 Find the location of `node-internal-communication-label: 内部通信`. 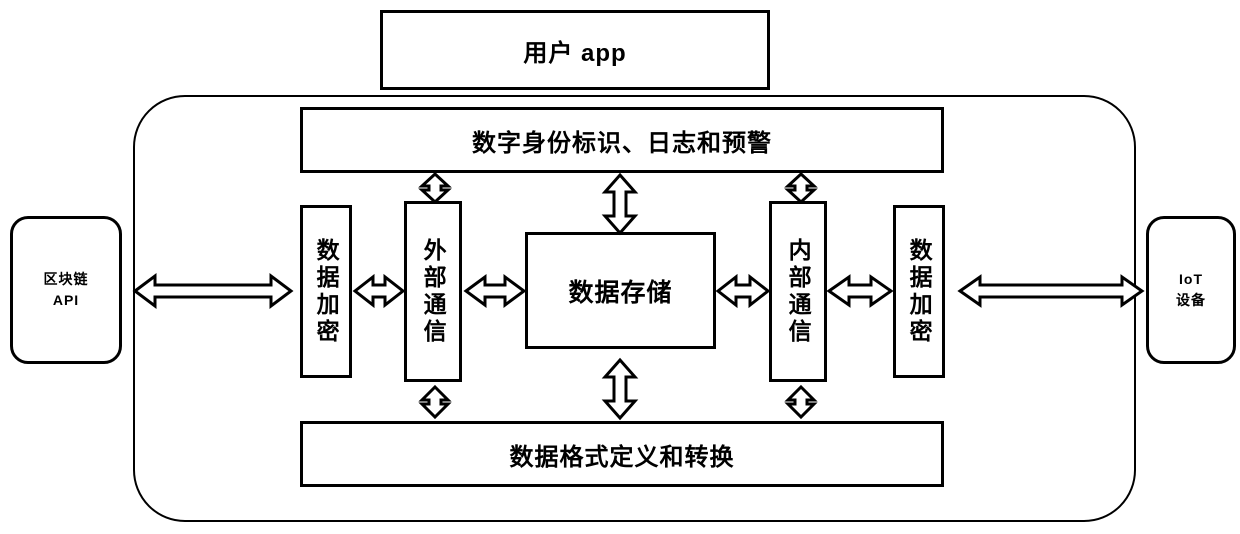

node-internal-communication-label: 内部通信 is located at coordinates (798, 291).